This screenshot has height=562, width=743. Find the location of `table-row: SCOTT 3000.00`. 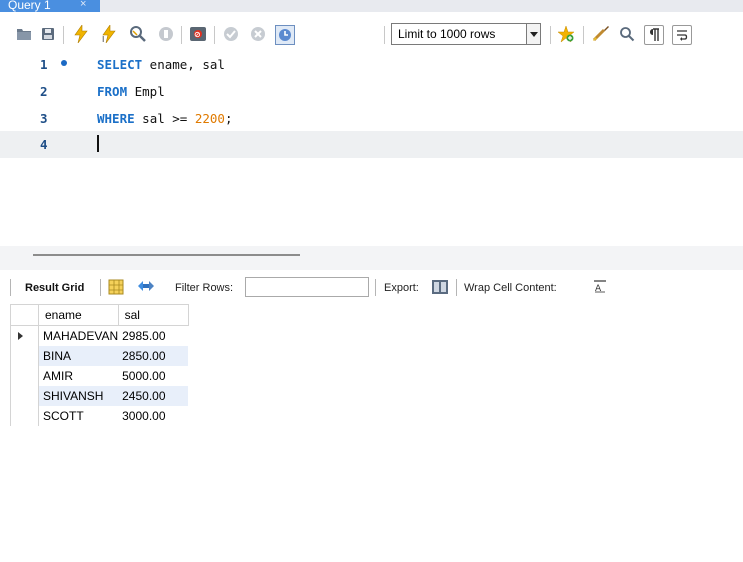

table-row: SCOTT 3000.00 is located at coordinates (99, 415).